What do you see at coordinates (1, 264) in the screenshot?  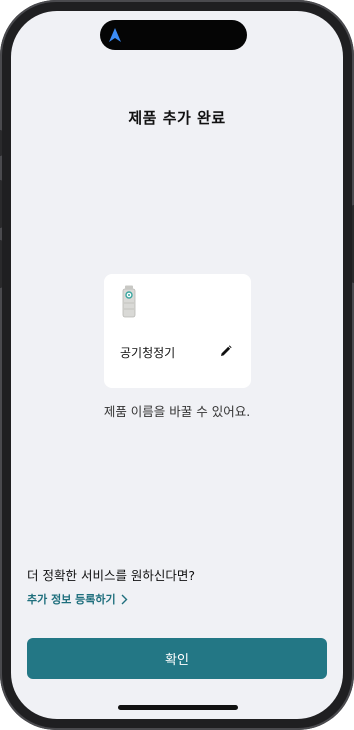 I see `volume-down-button` at bounding box center [1, 264].